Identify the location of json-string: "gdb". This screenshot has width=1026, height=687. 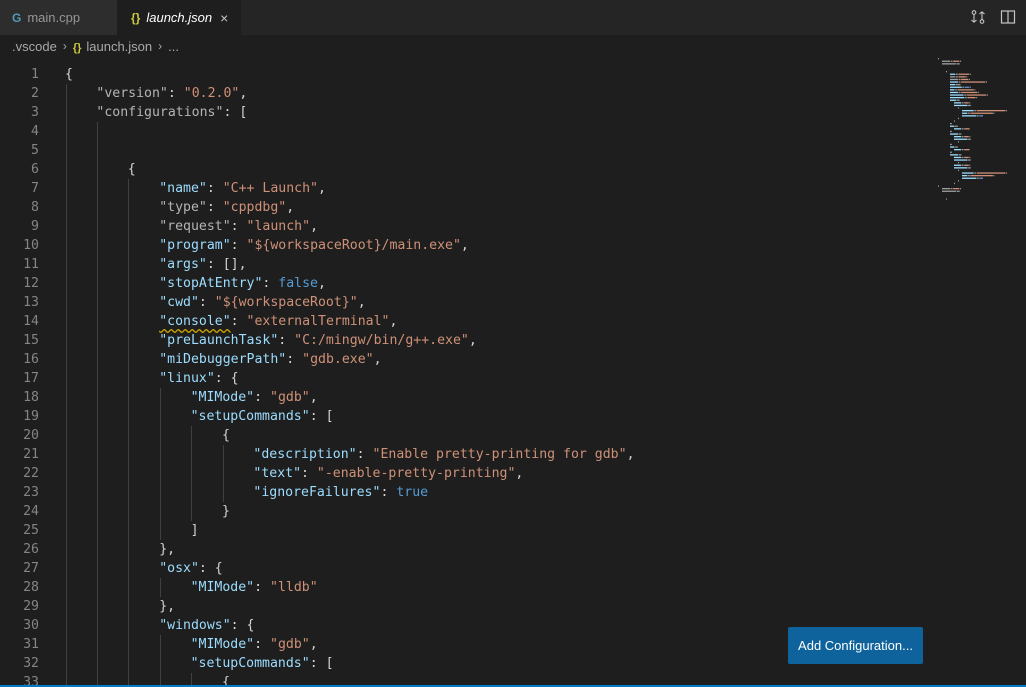
(290, 397).